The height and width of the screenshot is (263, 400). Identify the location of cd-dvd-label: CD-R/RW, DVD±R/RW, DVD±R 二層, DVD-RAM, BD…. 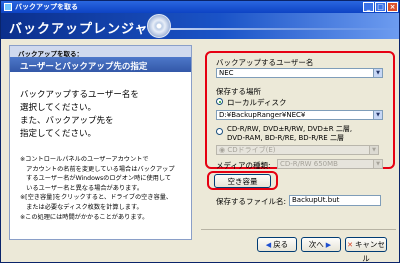
(289, 134).